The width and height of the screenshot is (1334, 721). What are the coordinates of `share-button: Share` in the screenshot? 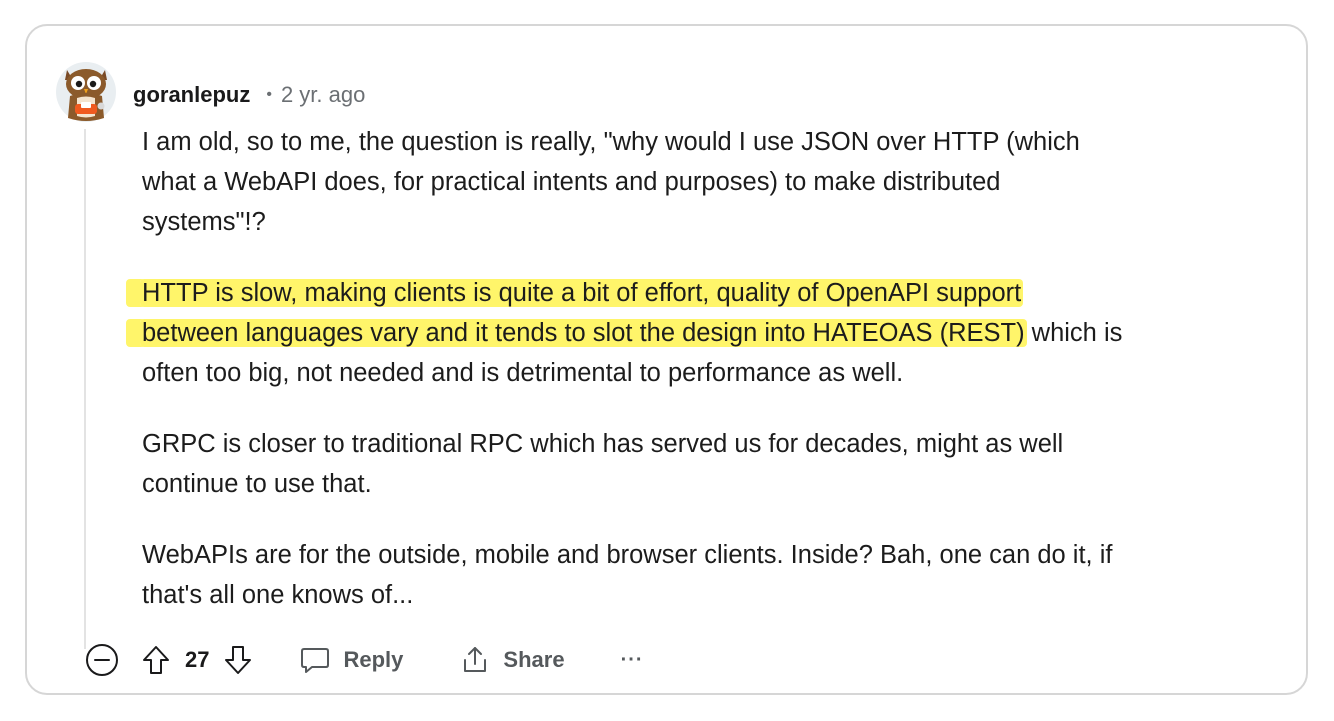 It's located at (512, 660).